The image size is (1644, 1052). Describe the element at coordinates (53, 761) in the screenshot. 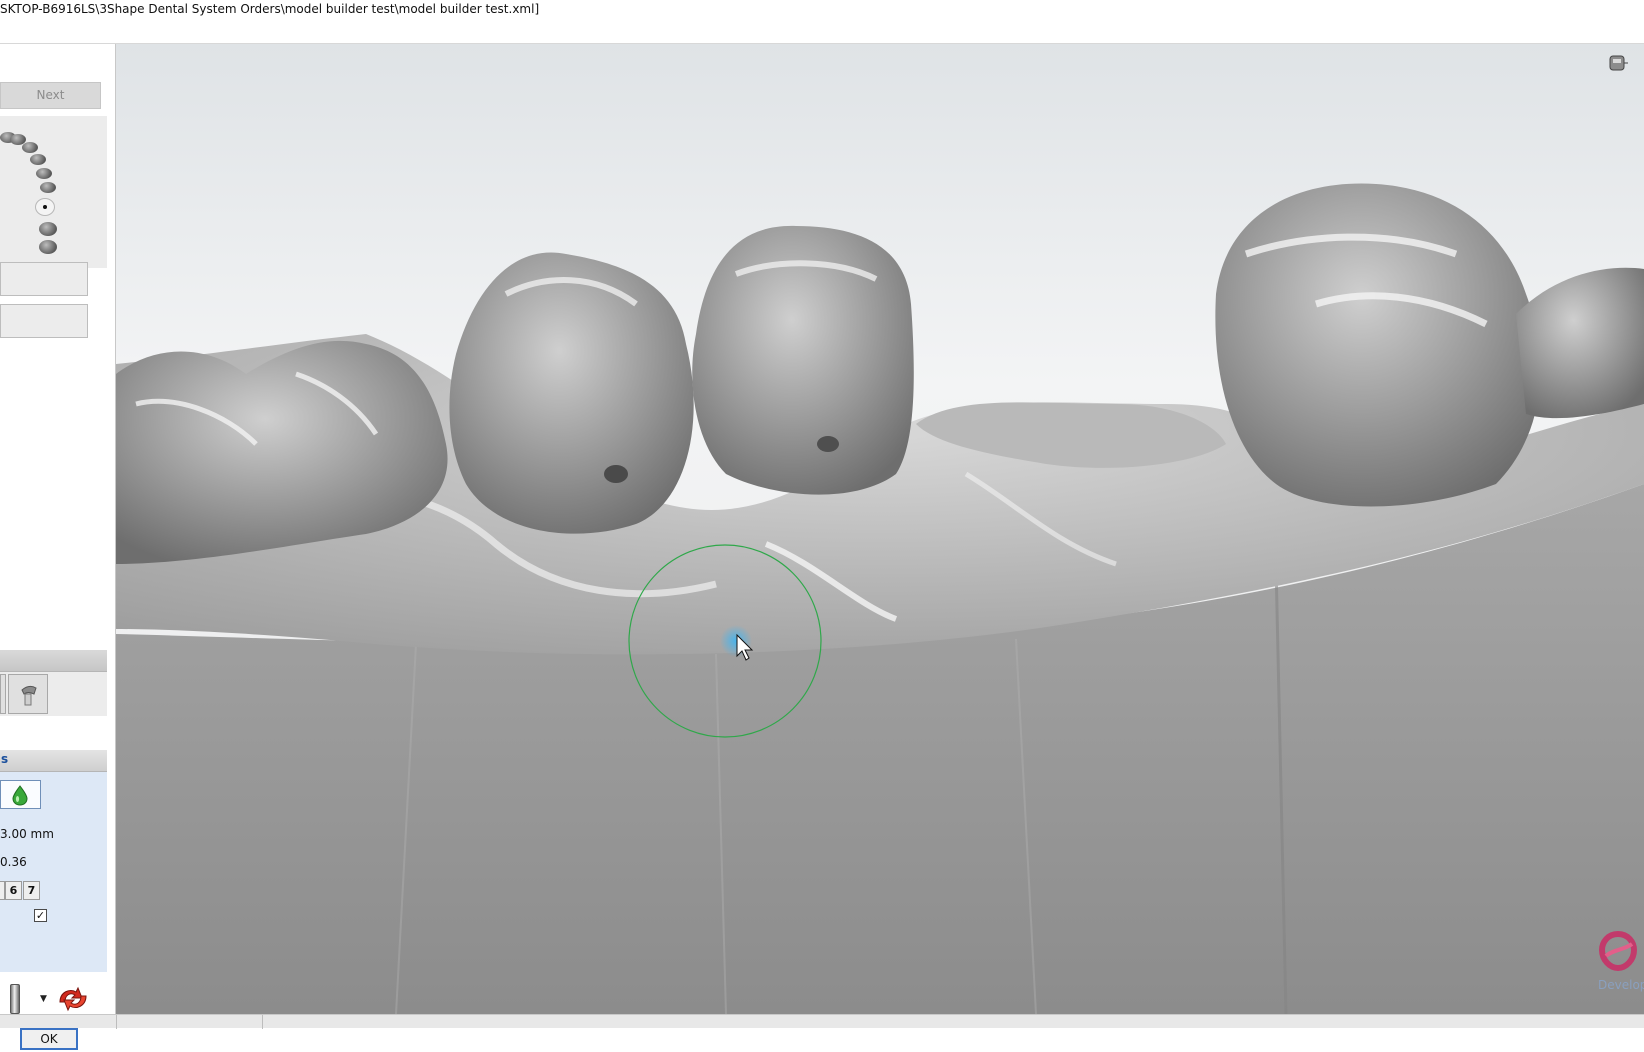

I see `wax-section-header: s` at that location.